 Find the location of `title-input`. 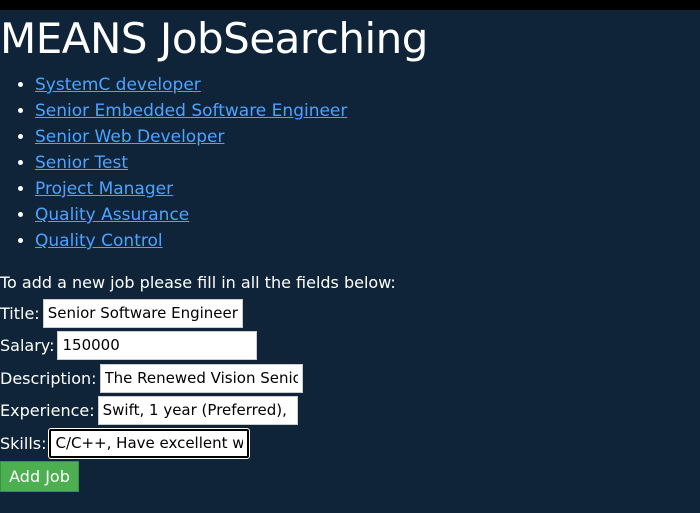

title-input is located at coordinates (142, 313).